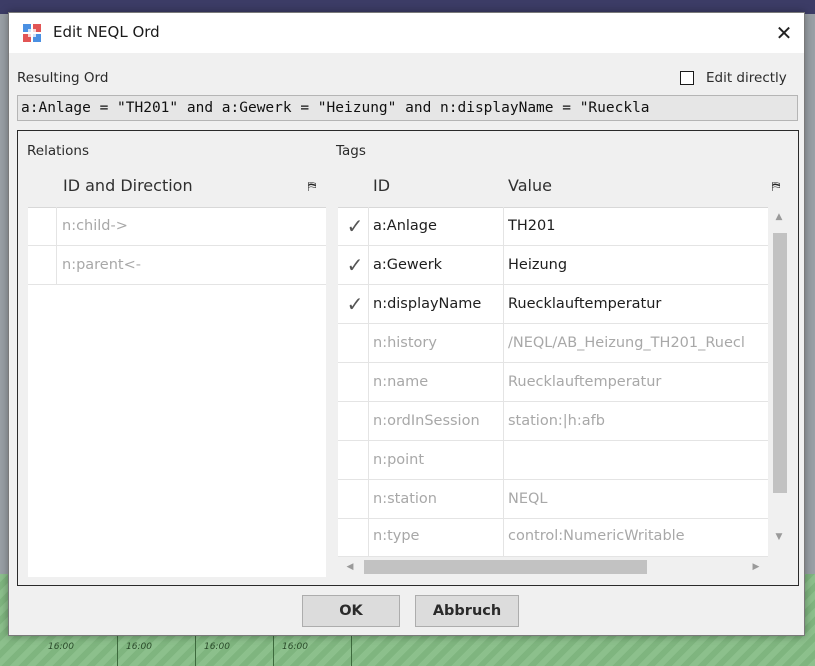 The width and height of the screenshot is (815, 666). What do you see at coordinates (553, 499) in the screenshot?
I see `table-row: n:station NEQL` at bounding box center [553, 499].